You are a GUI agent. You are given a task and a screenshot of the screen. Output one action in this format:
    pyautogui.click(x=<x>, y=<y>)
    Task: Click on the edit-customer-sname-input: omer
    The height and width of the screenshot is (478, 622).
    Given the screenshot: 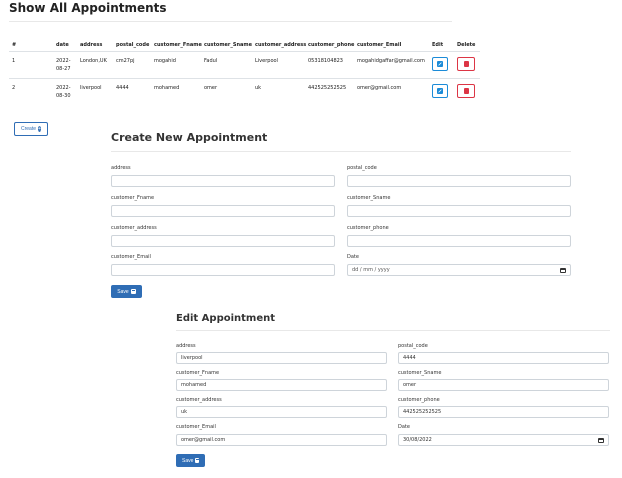 What is the action you would take?
    pyautogui.click(x=503, y=385)
    